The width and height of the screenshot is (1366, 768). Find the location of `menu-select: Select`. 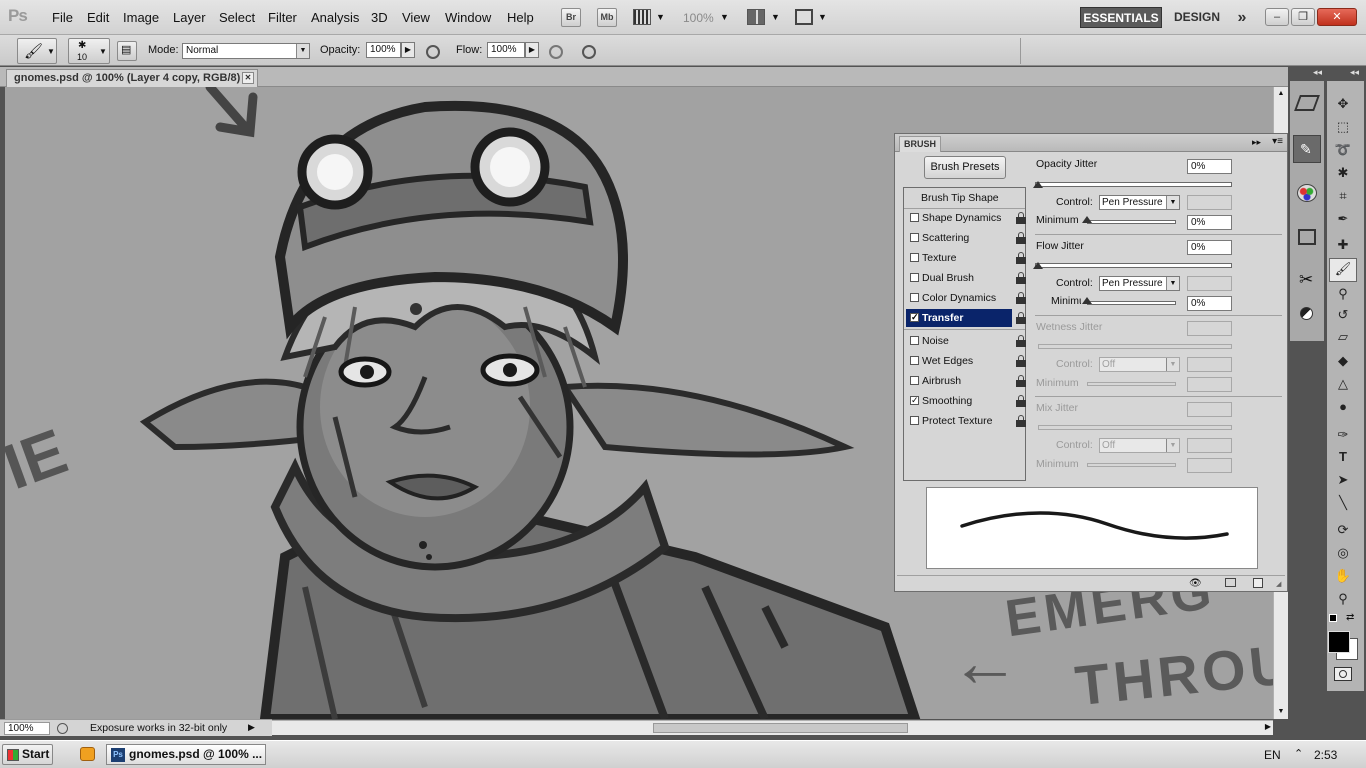

menu-select: Select is located at coordinates (237, 17).